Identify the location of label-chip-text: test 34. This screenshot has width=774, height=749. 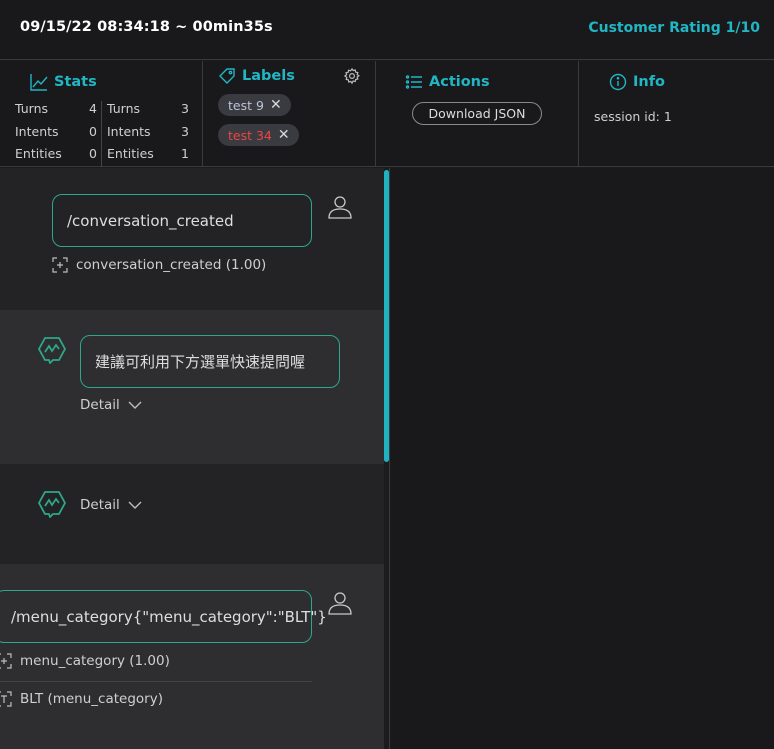
(250, 135).